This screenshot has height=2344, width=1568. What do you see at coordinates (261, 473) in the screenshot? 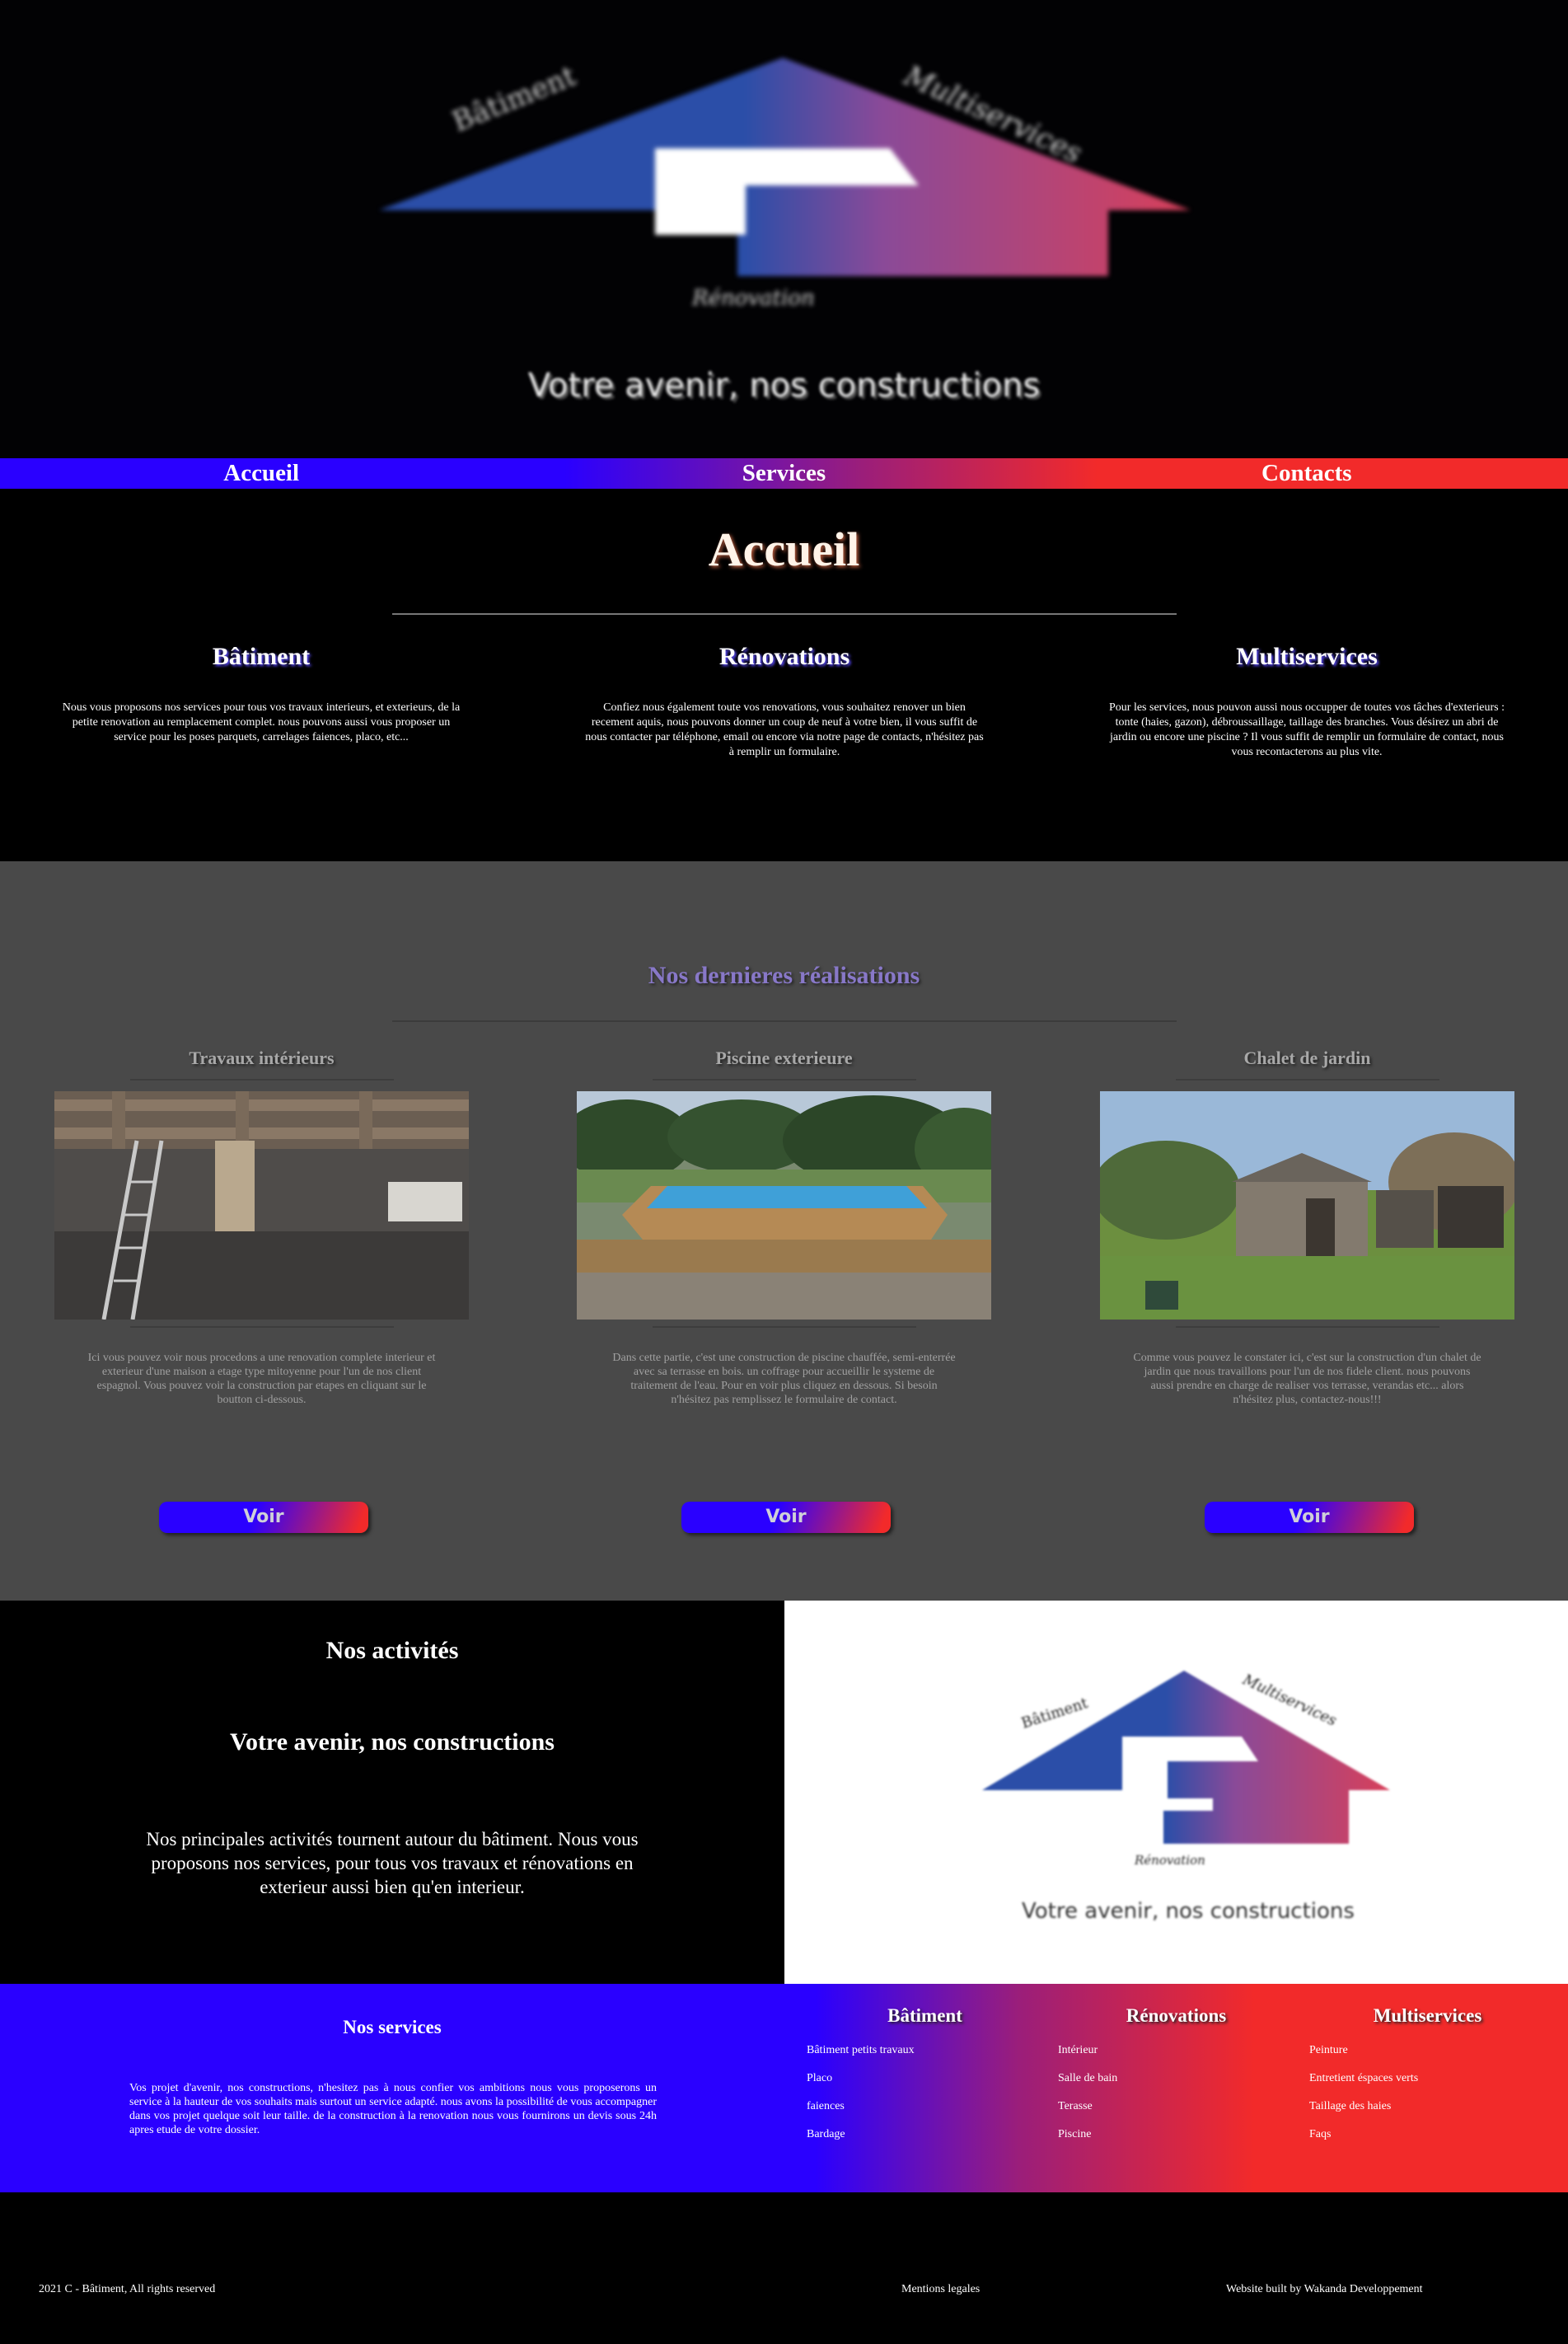
I see `nav-item-accueil: Accueil` at bounding box center [261, 473].